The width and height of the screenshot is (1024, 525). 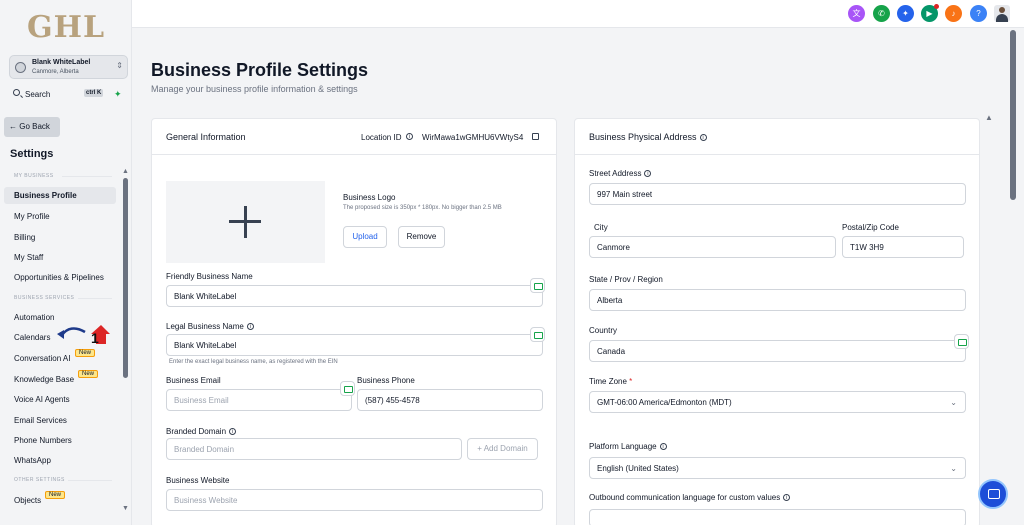 I want to click on search-shortcut: ctrl K, so click(x=94, y=93).